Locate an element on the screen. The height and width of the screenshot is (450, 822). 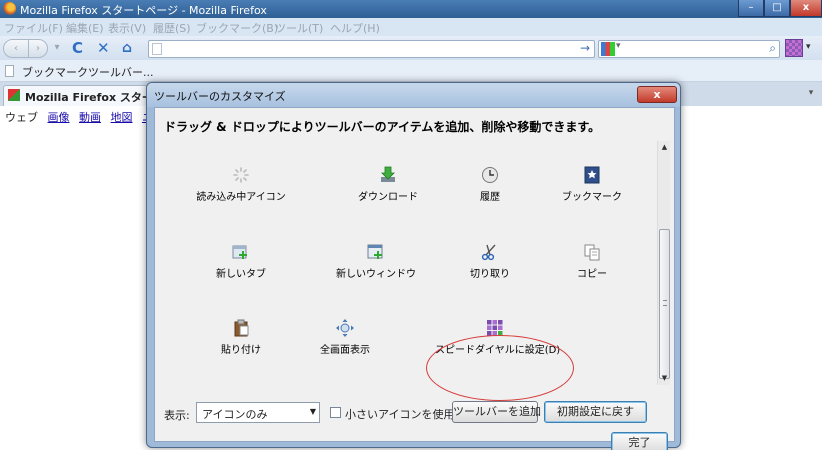
search-icon: ⌕ is located at coordinates (772, 48).